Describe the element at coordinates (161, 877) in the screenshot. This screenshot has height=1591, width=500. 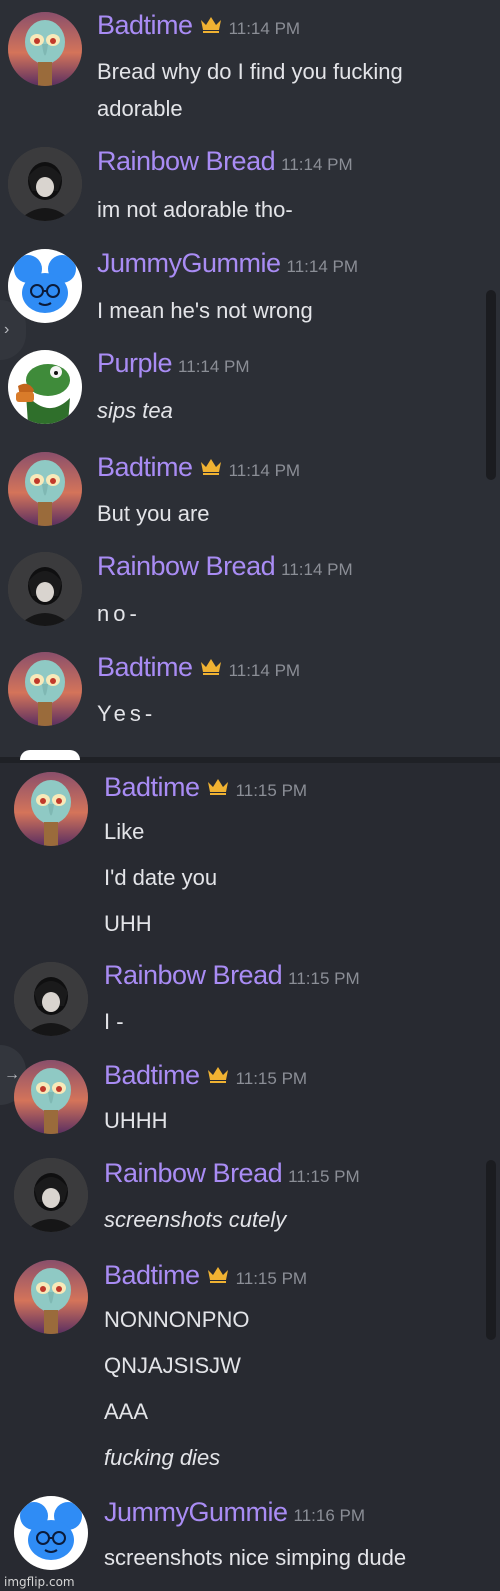
I see `message-text: I'd date you` at that location.